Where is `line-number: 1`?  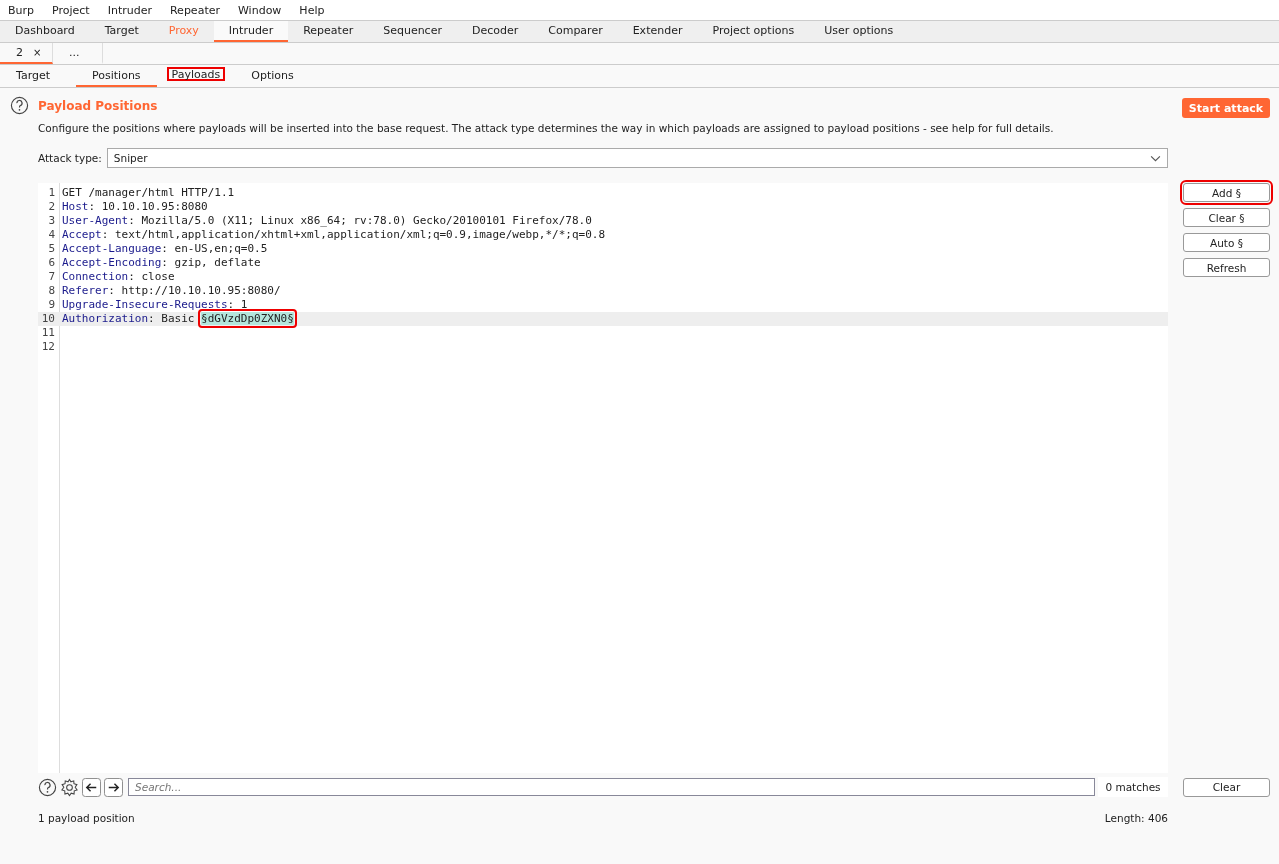
line-number: 1 is located at coordinates (51, 193).